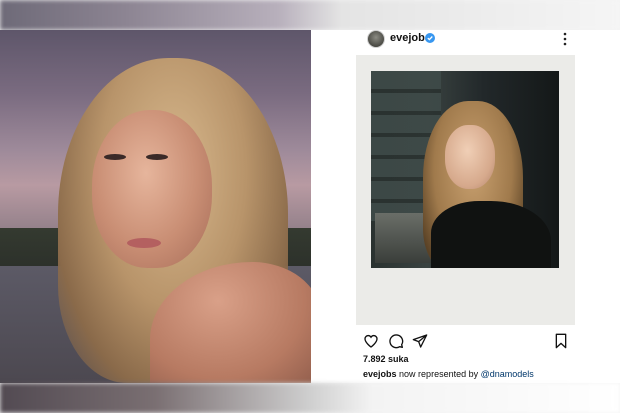  What do you see at coordinates (386, 359) in the screenshot?
I see `like-count: 7.892 suka` at bounding box center [386, 359].